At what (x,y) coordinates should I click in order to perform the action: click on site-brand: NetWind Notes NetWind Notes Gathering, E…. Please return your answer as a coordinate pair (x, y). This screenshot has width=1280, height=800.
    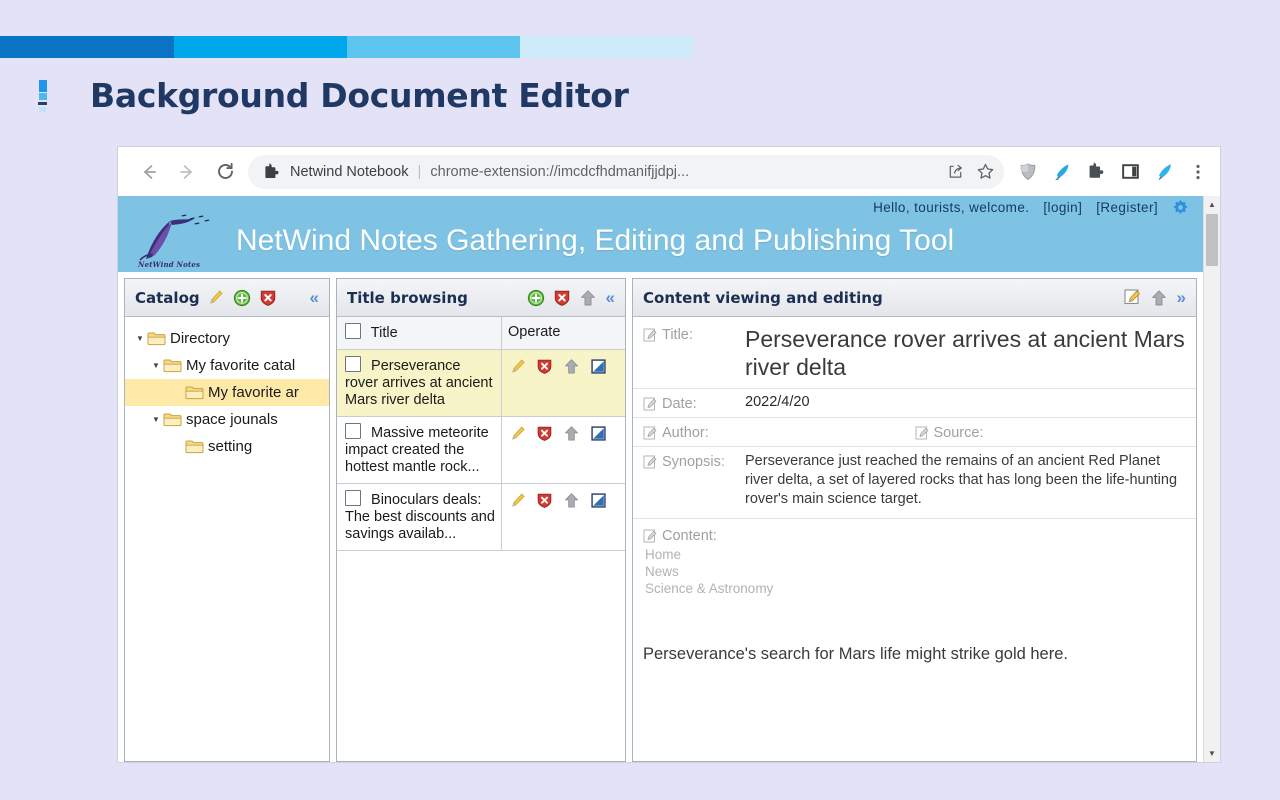
    Looking at the image, I should click on (545, 241).